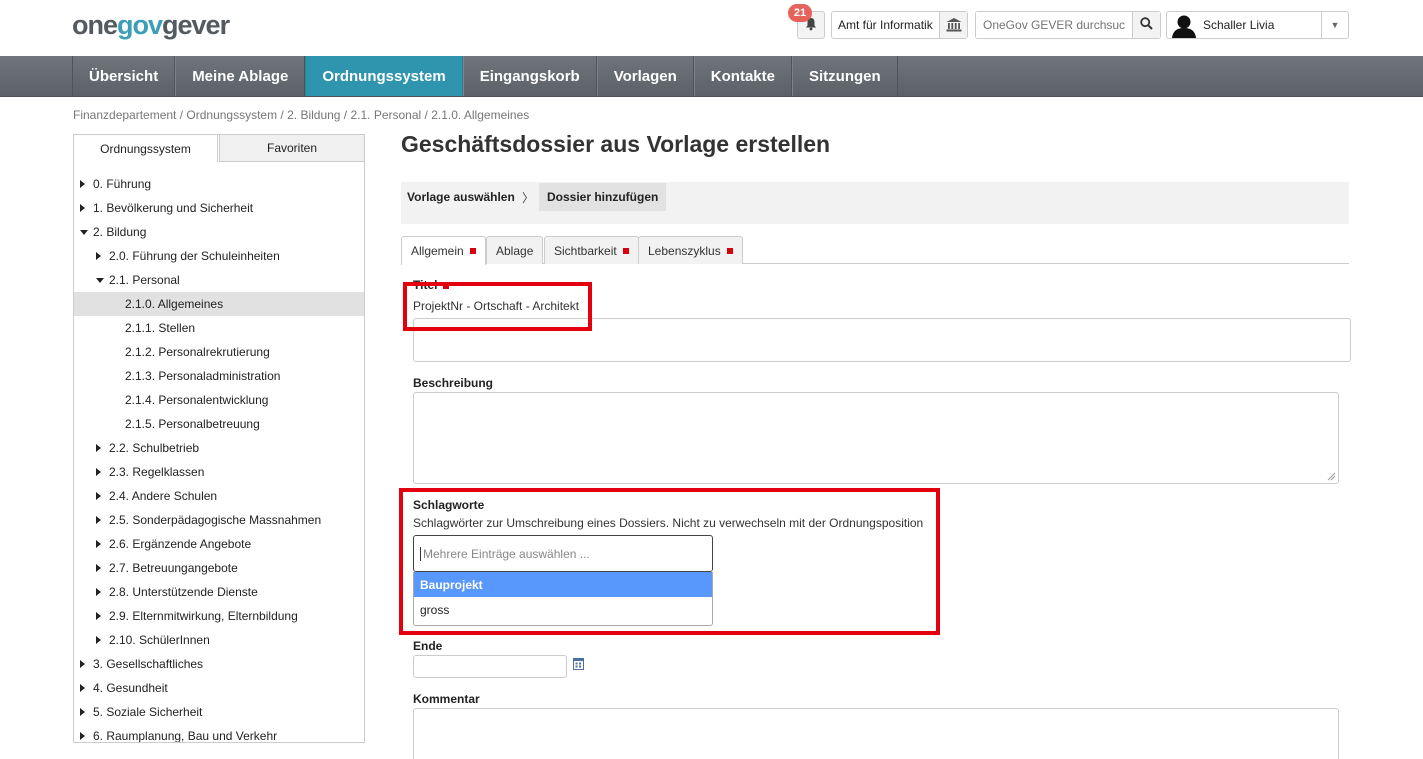 The image size is (1423, 759). Describe the element at coordinates (616, 144) in the screenshot. I see `page-title: Geschäftsdossier aus Vorlage erstellen` at that location.